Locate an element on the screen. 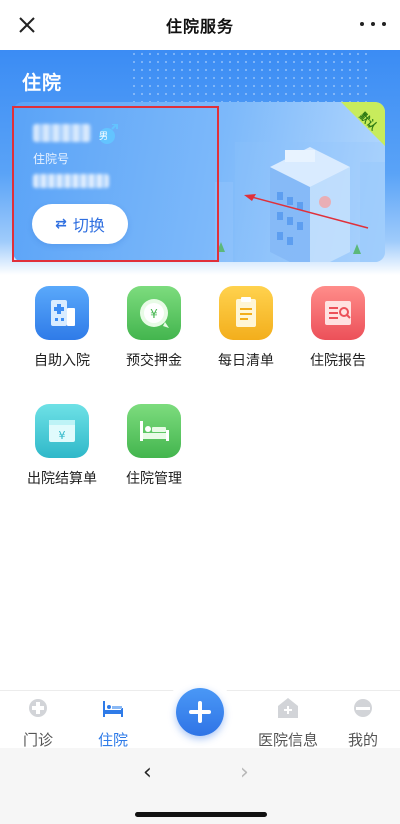 Image resolution: width=400 pixels, height=824 pixels. service-label: 每日清单 is located at coordinates (246, 361).